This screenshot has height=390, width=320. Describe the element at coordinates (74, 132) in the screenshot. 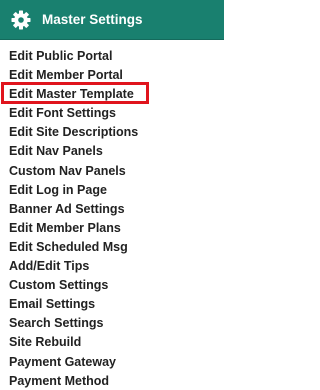

I see `menu-item-label: Edit Site Descriptions` at that location.